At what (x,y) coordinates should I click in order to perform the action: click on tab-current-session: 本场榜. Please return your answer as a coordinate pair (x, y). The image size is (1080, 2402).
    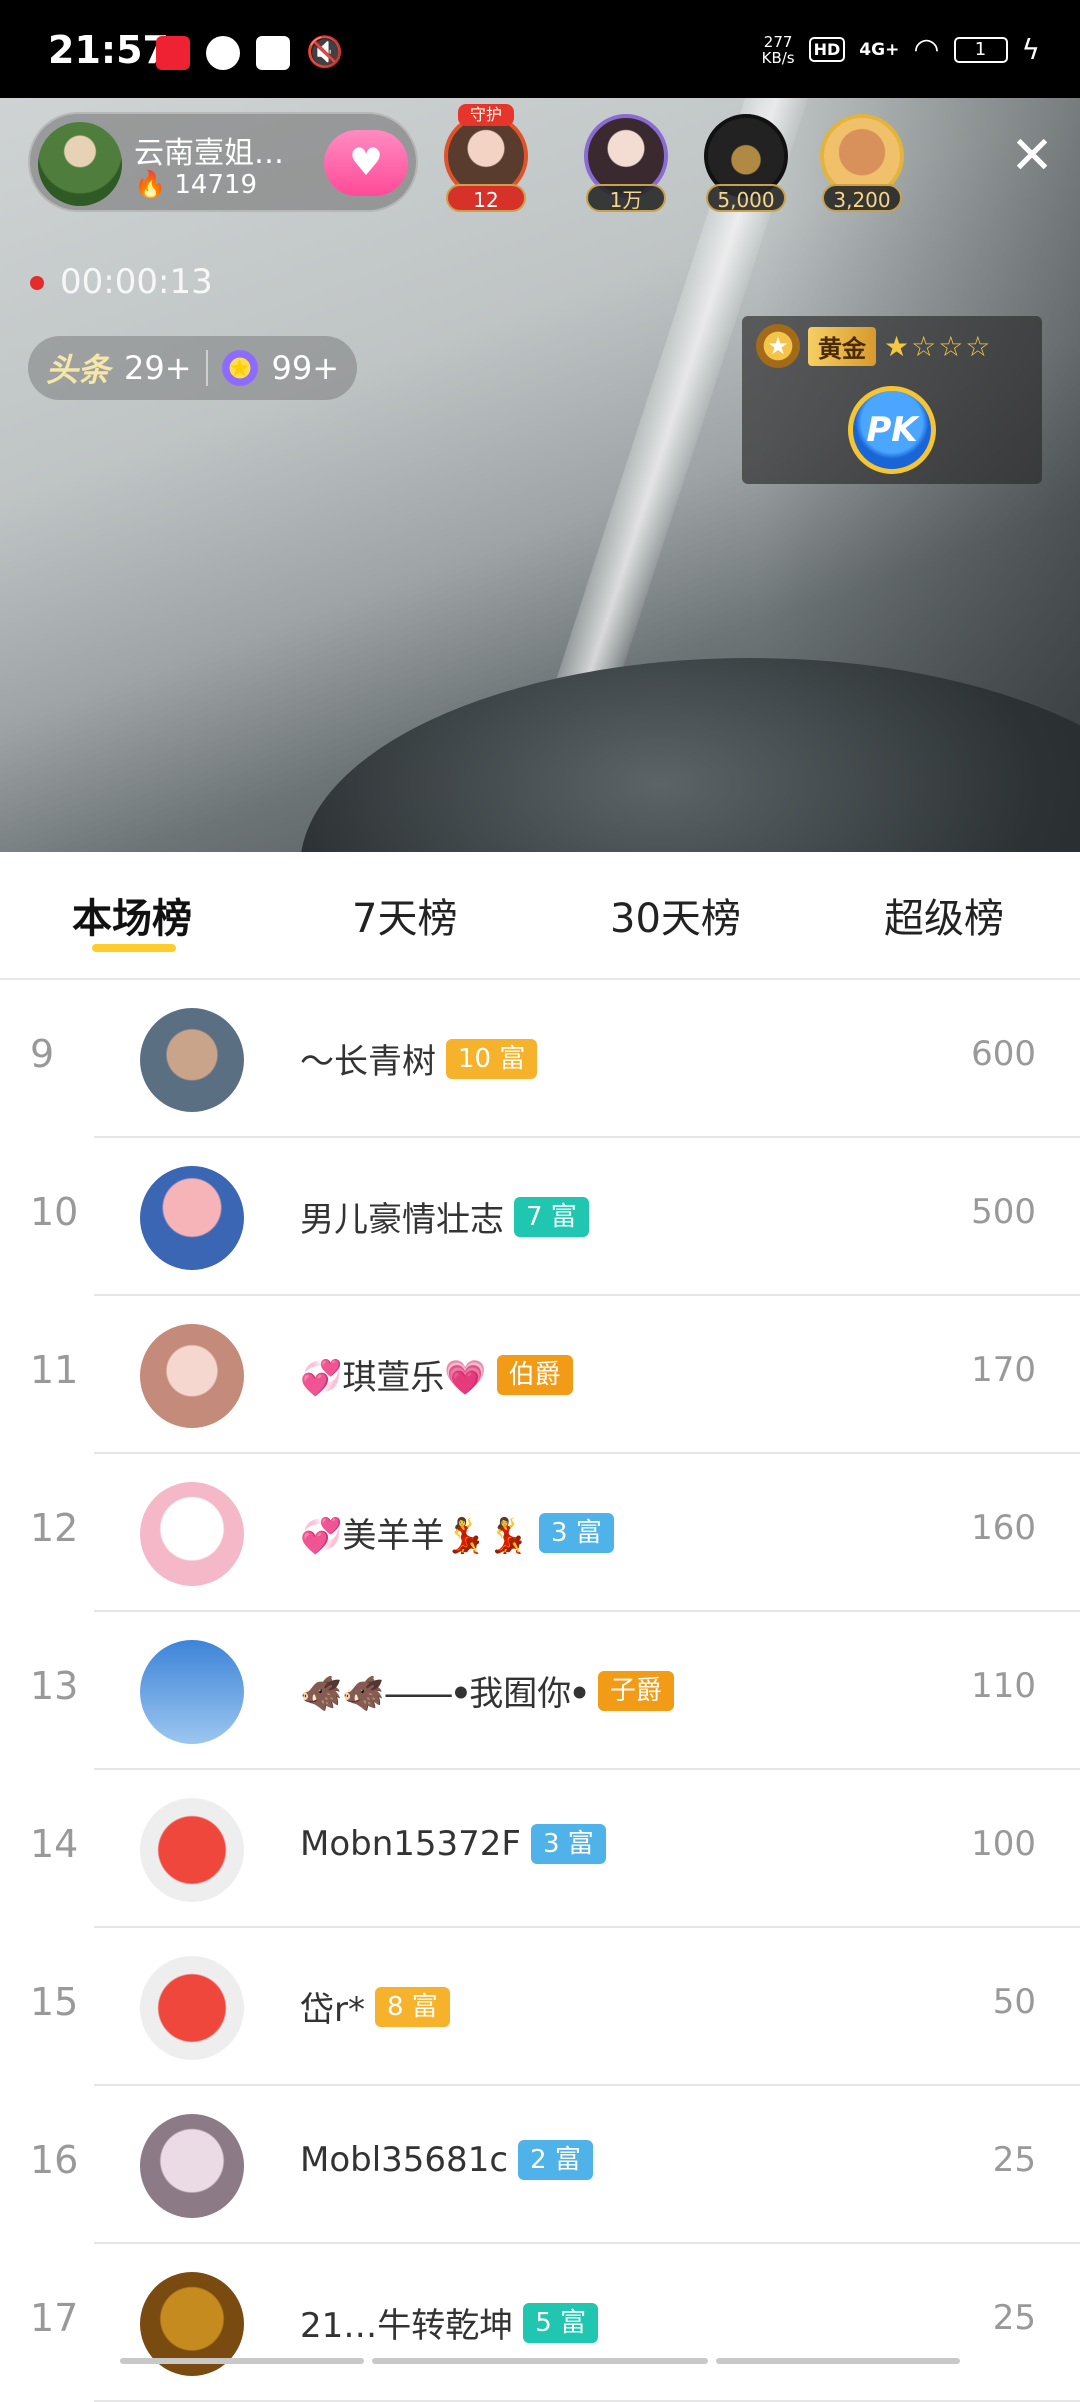
    Looking at the image, I should click on (132, 915).